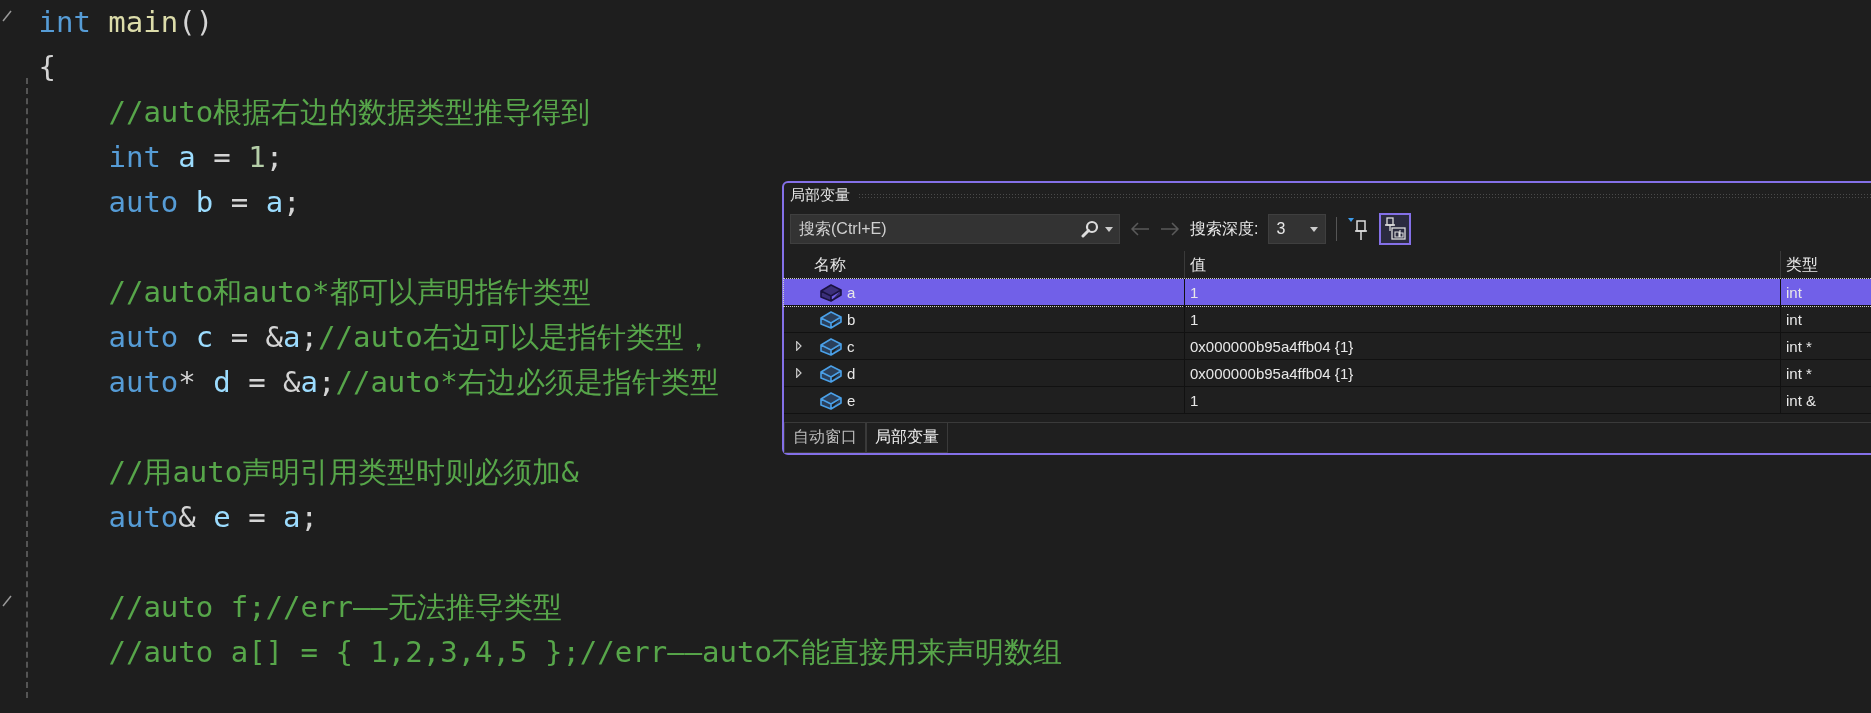  I want to click on code-variable: b, so click(204, 202).